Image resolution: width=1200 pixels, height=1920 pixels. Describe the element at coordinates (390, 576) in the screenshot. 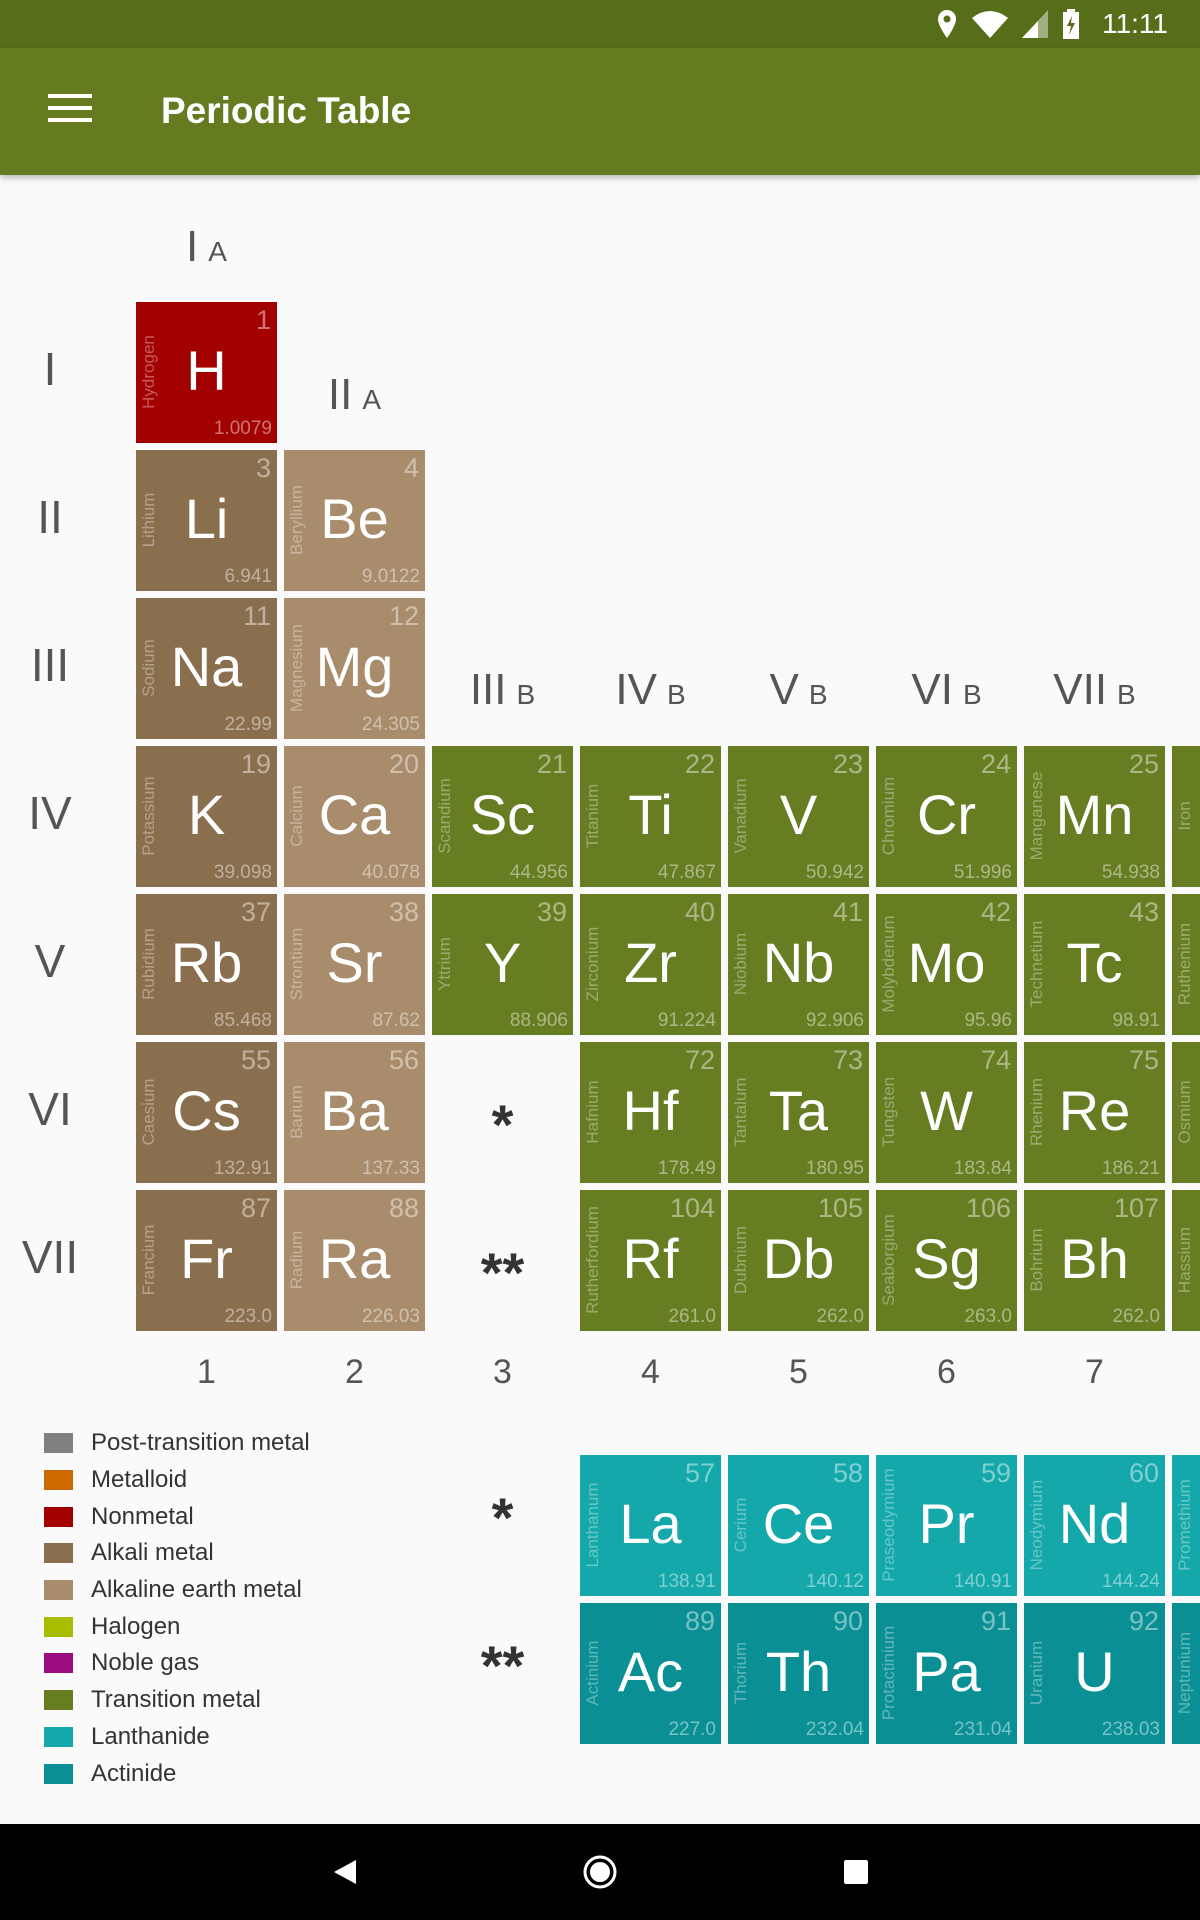

I see `atomic-mass: 9.0122` at that location.